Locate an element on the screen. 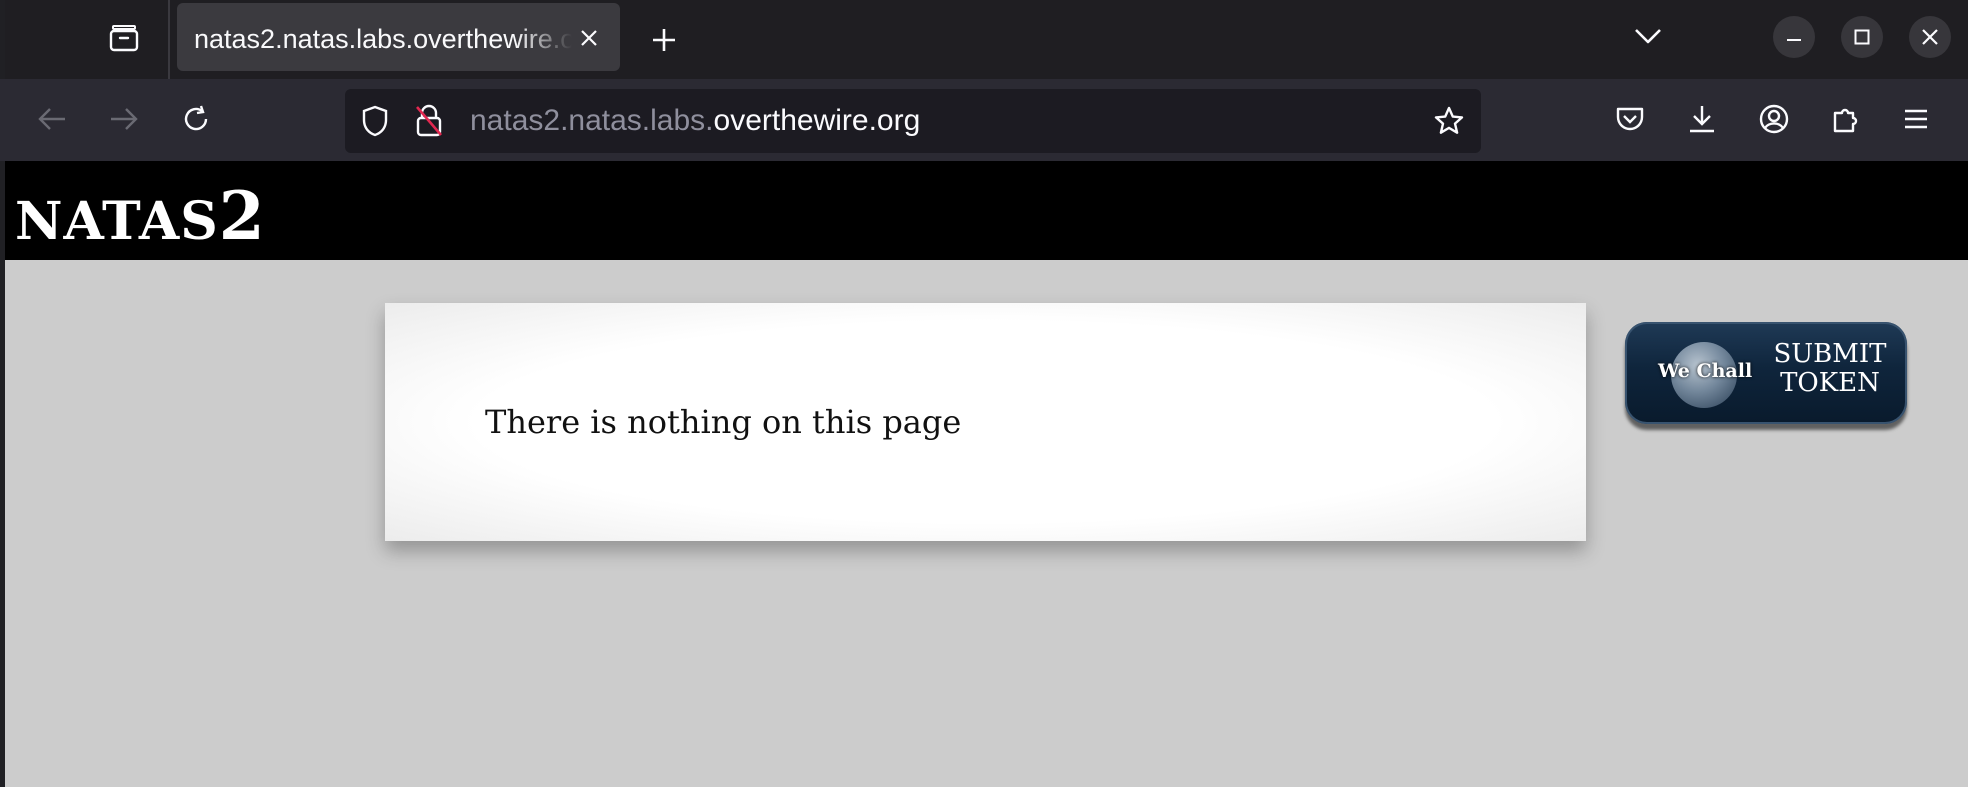 Image resolution: width=1968 pixels, height=787 pixels. hamburger-menu-icon is located at coordinates (1916, 119).